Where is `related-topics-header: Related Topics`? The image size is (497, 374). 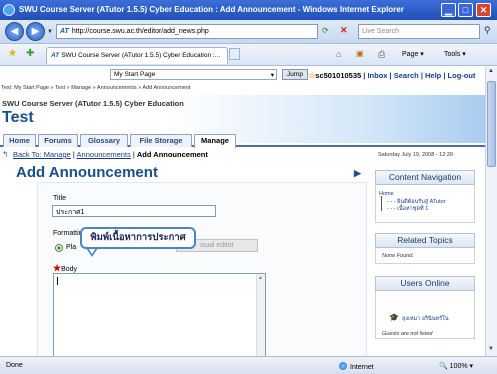 related-topics-header: Related Topics is located at coordinates (425, 240).